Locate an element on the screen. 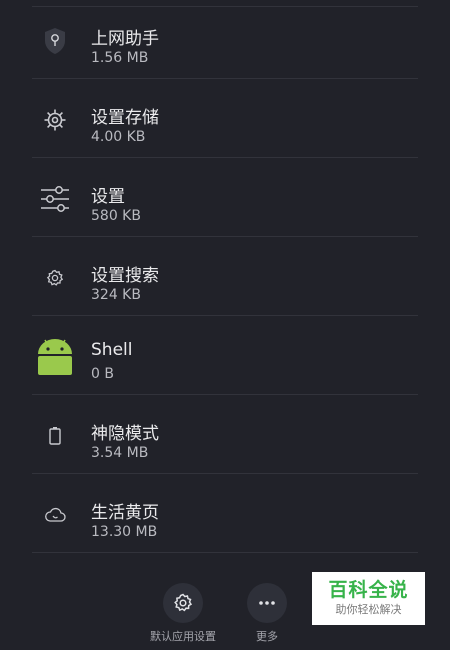  watermark-subtitle: 助你轻松解决 is located at coordinates (368, 609).